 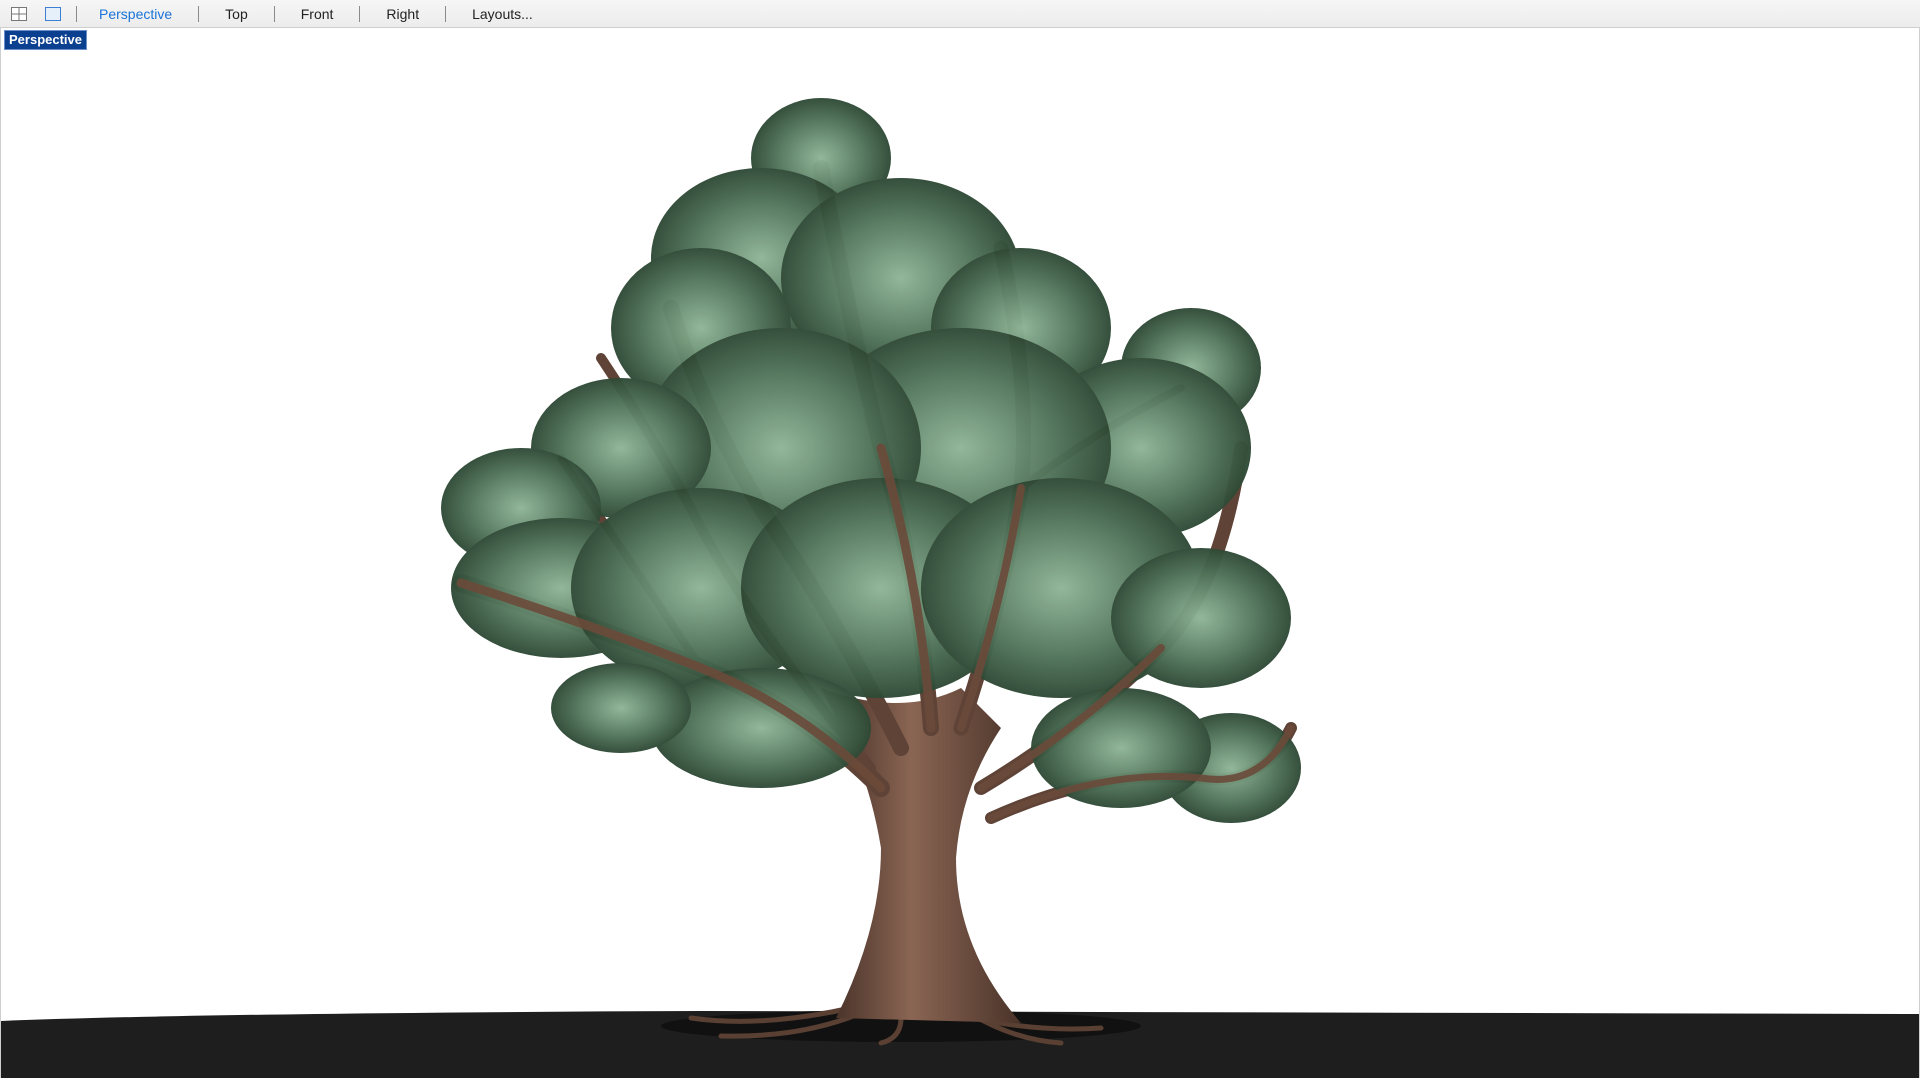 What do you see at coordinates (45, 40) in the screenshot?
I see `viewport-title-label: Perspective` at bounding box center [45, 40].